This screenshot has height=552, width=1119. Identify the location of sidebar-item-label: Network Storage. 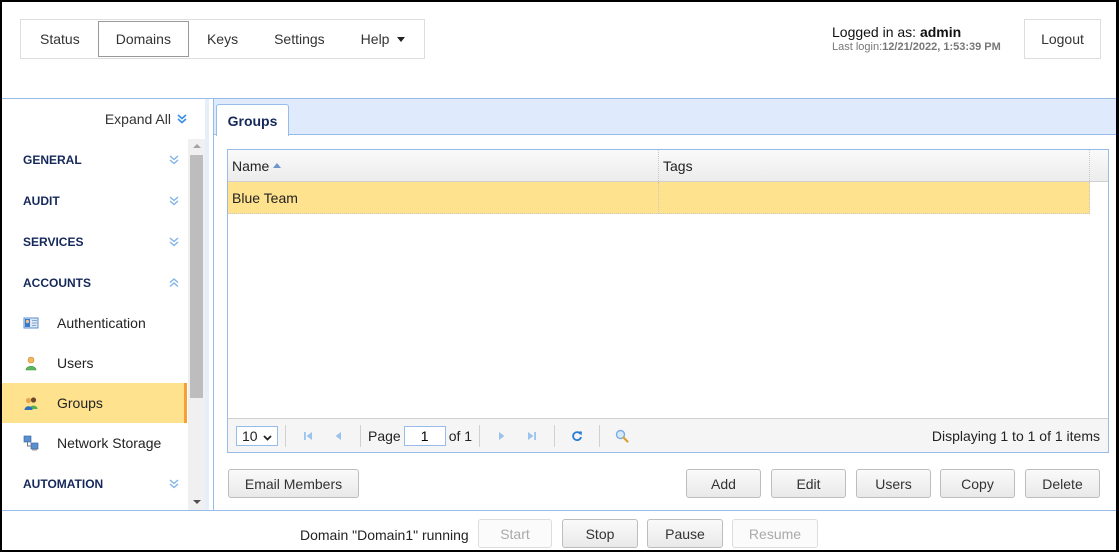
(109, 443).